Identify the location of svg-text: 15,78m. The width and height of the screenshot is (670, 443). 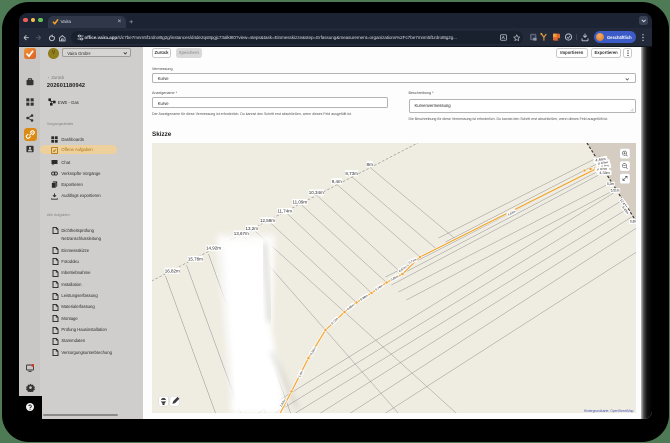
(194, 259).